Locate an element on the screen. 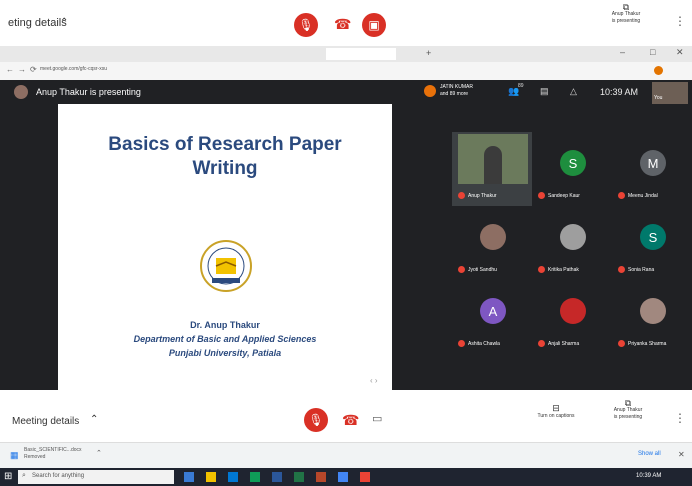  forward-icon: → is located at coordinates (22, 69).